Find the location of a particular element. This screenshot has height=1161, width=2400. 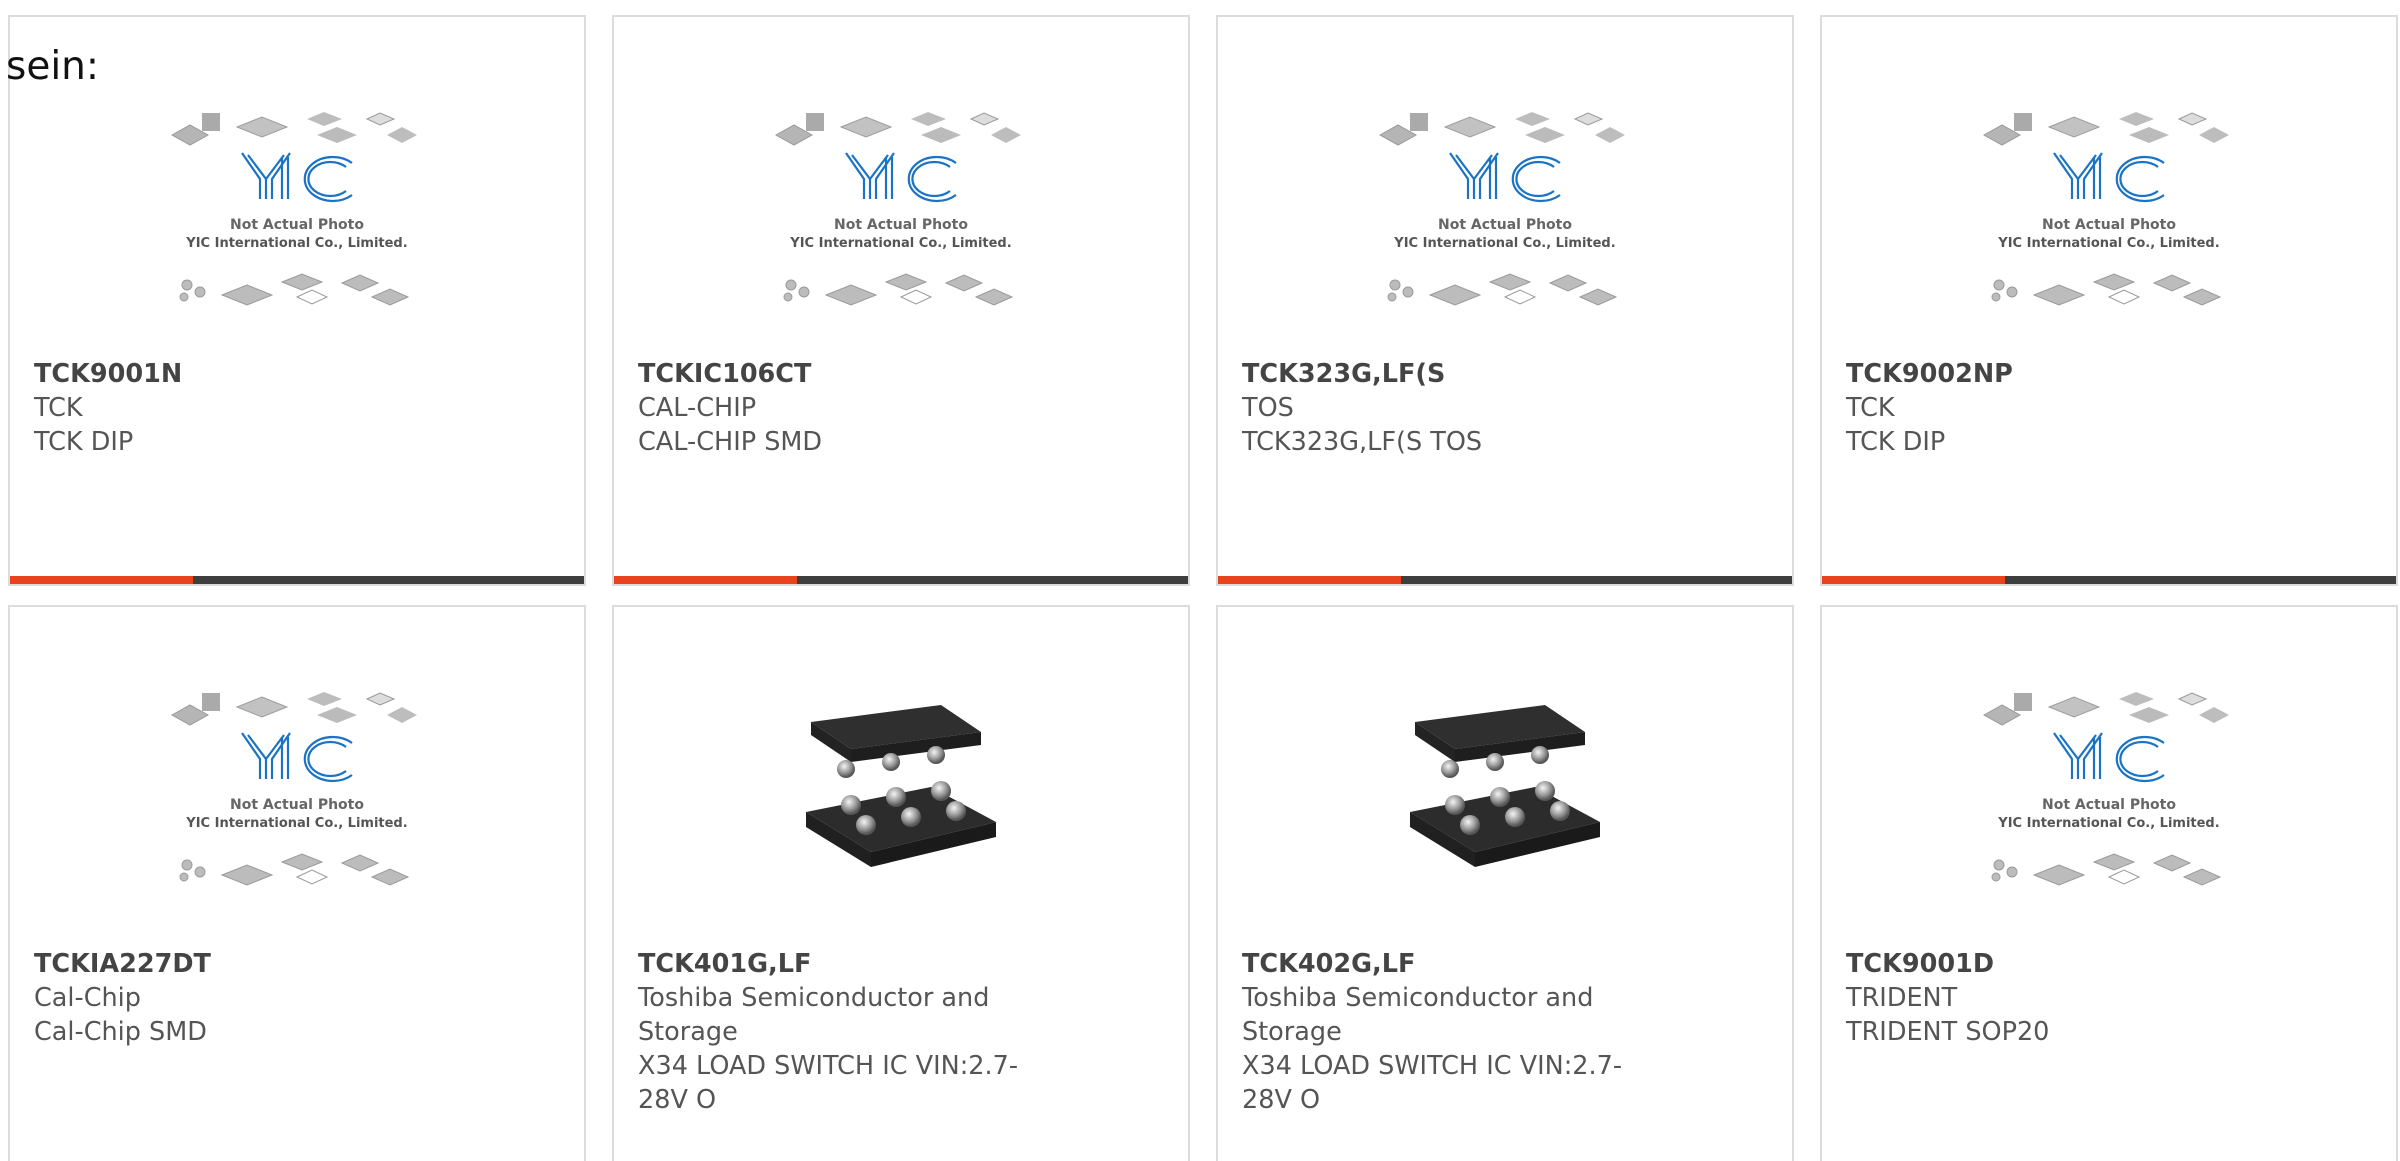

product-description: TRIDENT SOP20 is located at coordinates (1948, 1032).